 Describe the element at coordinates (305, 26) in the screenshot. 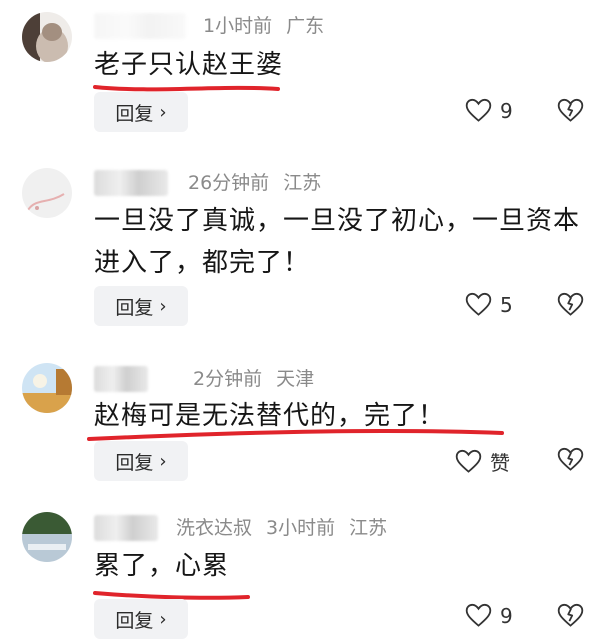

I see `comment-location: 广东` at that location.